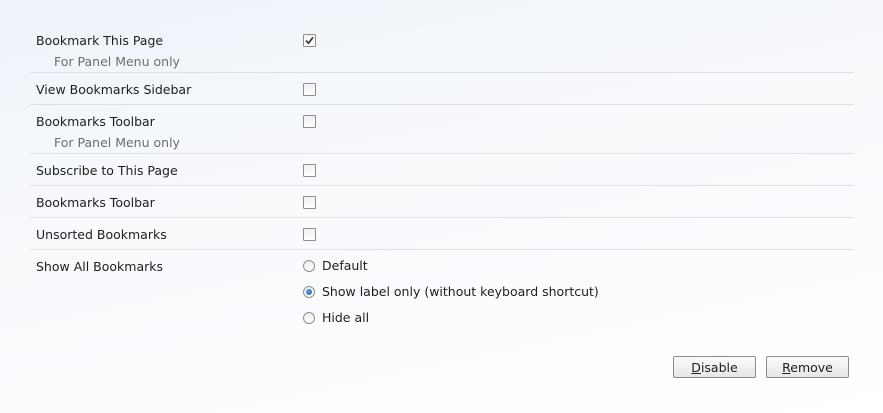  Describe the element at coordinates (100, 266) in the screenshot. I see `option-label: Show All Bookmarks` at that location.